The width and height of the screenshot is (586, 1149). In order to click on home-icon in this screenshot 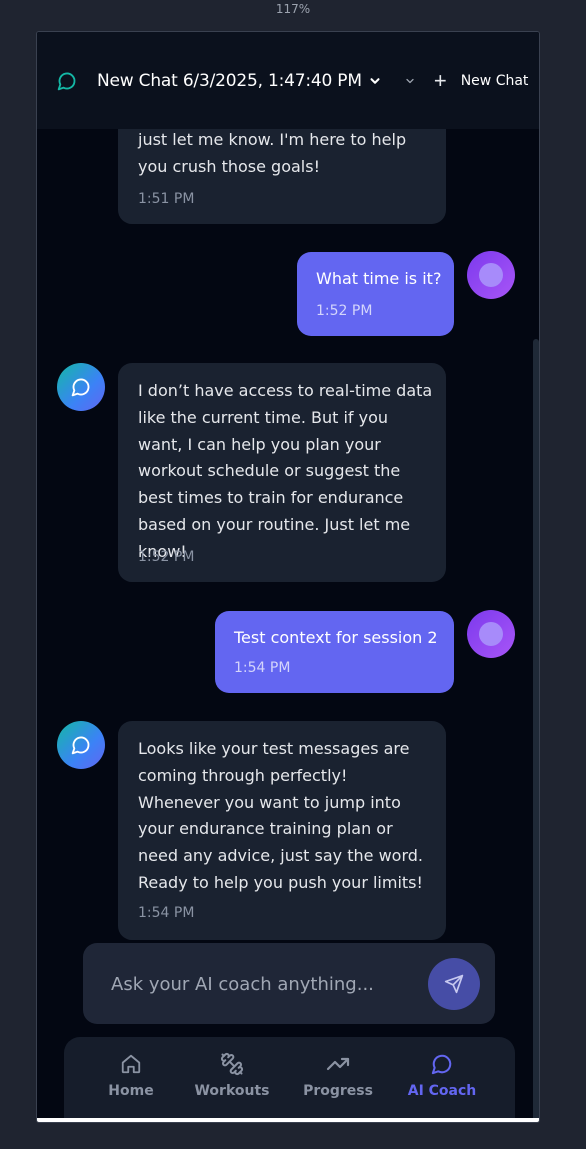, I will do `click(131, 1064)`.